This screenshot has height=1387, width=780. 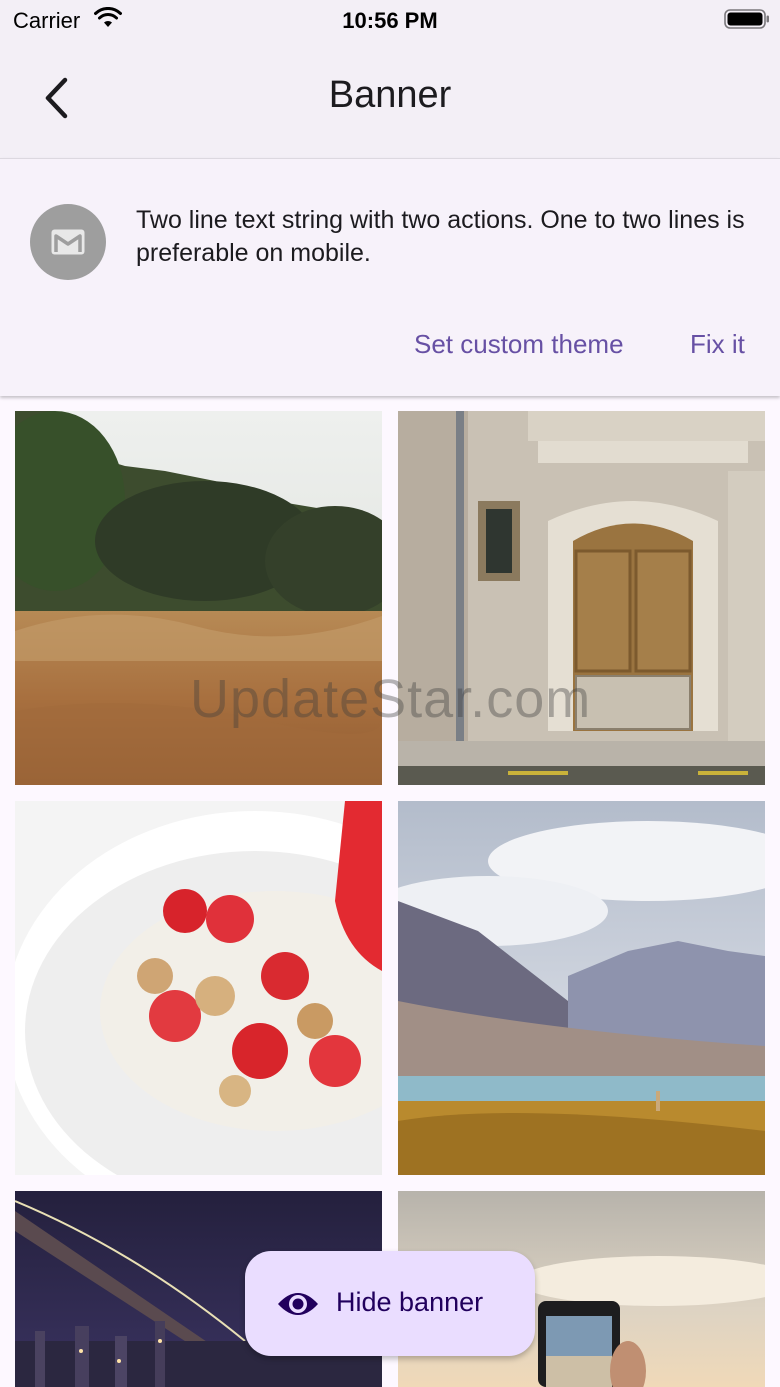 What do you see at coordinates (519, 344) in the screenshot?
I see `set-custom-theme-button: Set custom theme` at bounding box center [519, 344].